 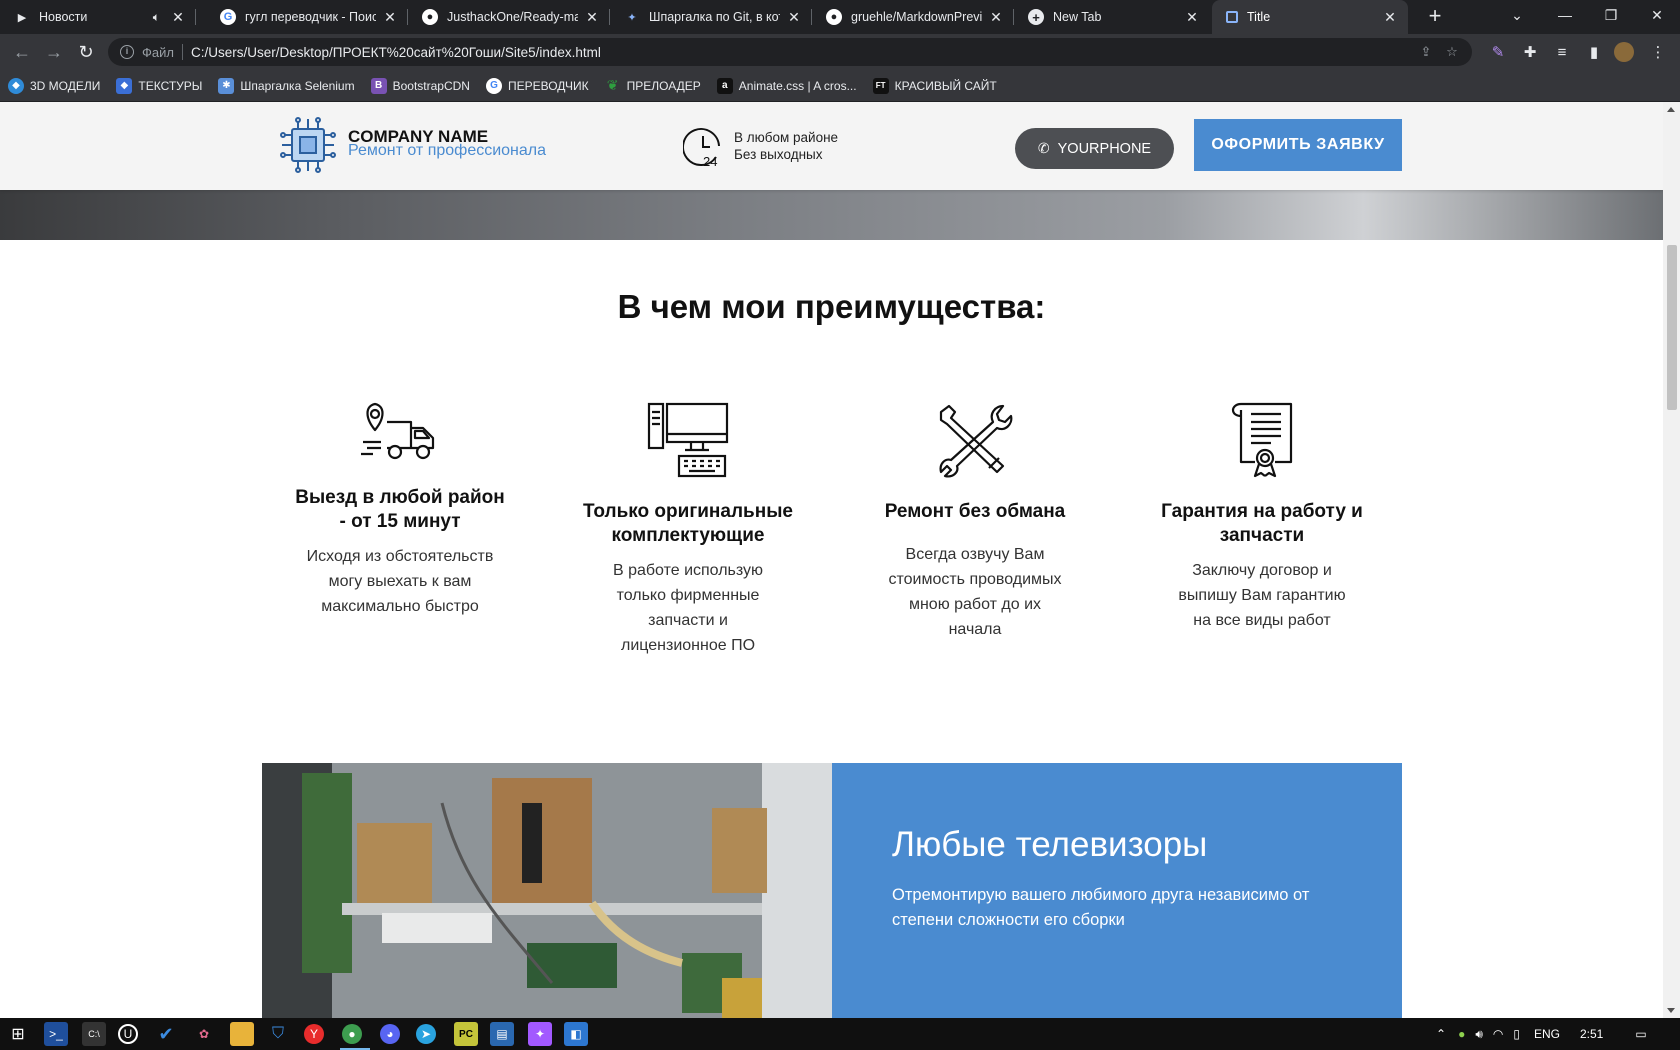 I want to click on browser-tab: ● gruehle/MarkdownPrevie ✕, so click(x=913, y=17).